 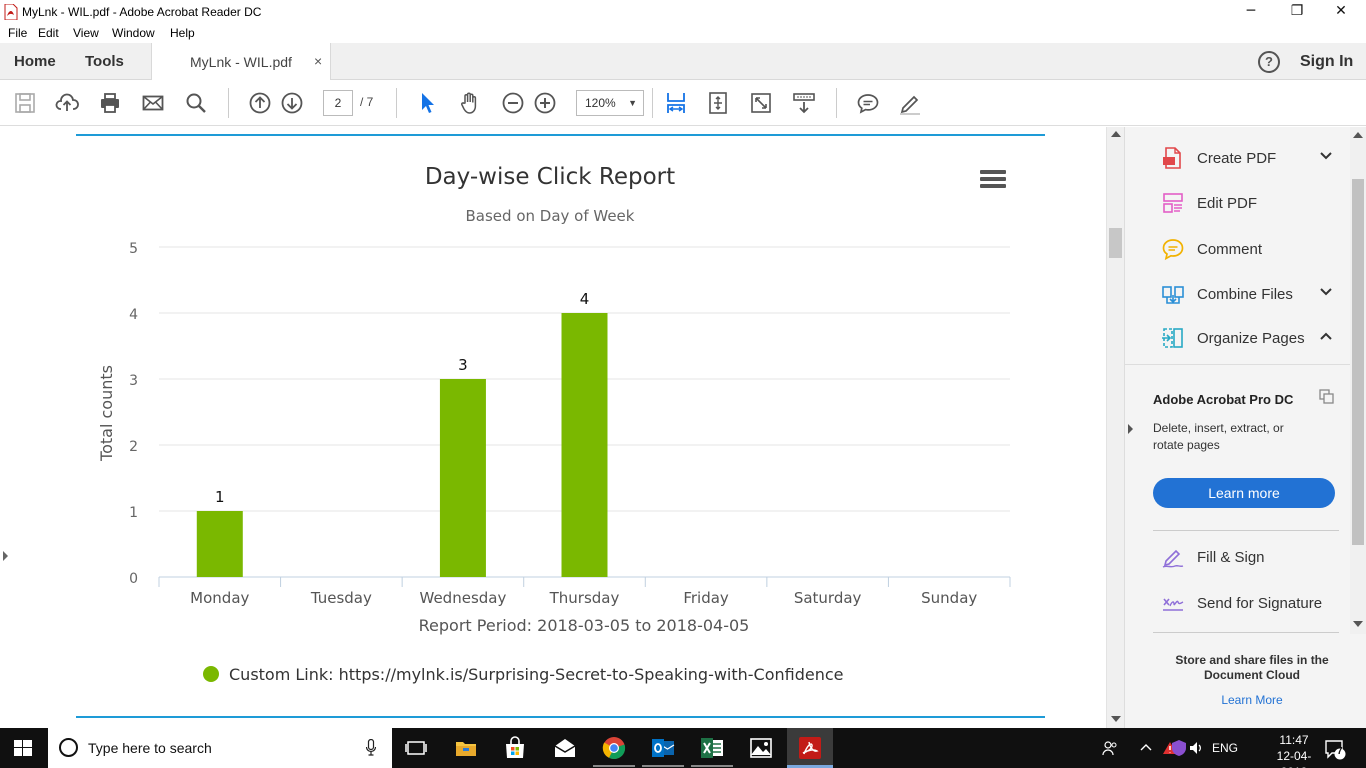 What do you see at coordinates (1340, 751) in the screenshot?
I see `notification-count: 7` at bounding box center [1340, 751].